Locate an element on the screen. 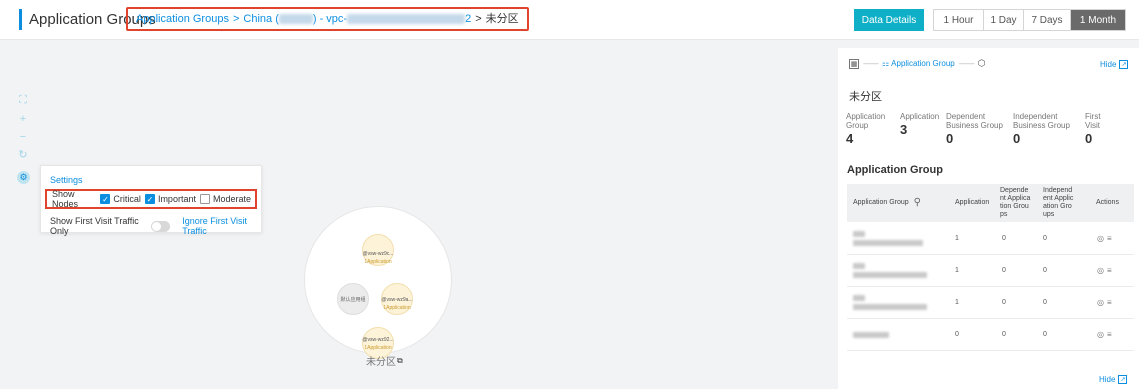 This screenshot has height=389, width=1139. moderate-checkbox: Moderate is located at coordinates (225, 199).